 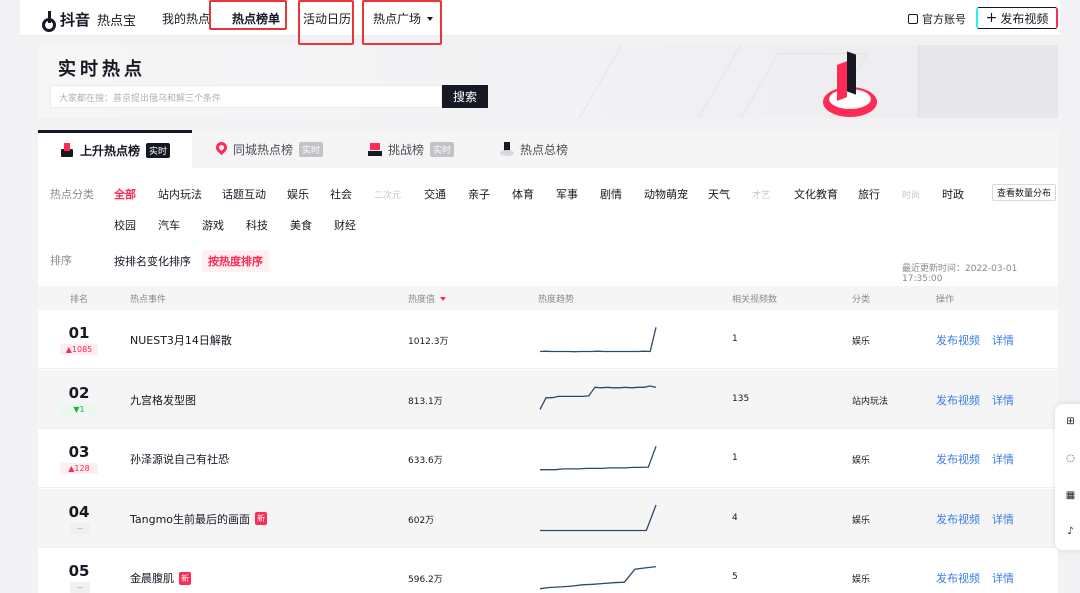 What do you see at coordinates (435, 194) in the screenshot?
I see `category-chip: 交通` at bounding box center [435, 194].